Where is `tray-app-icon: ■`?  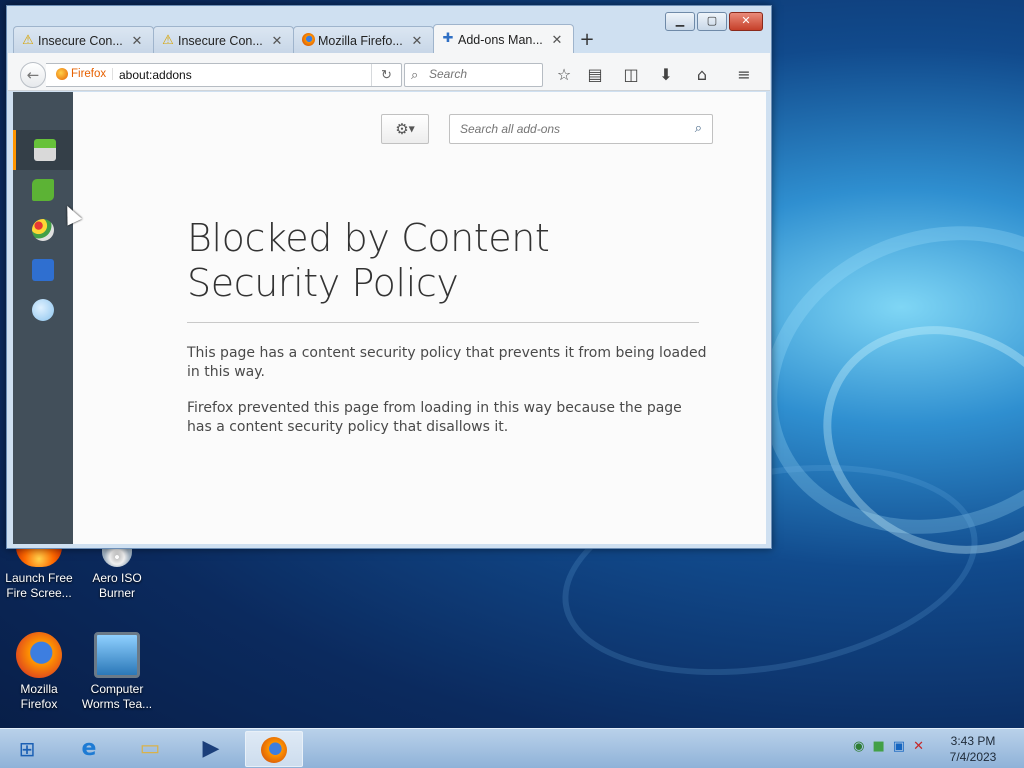 tray-app-icon: ■ is located at coordinates (879, 746).